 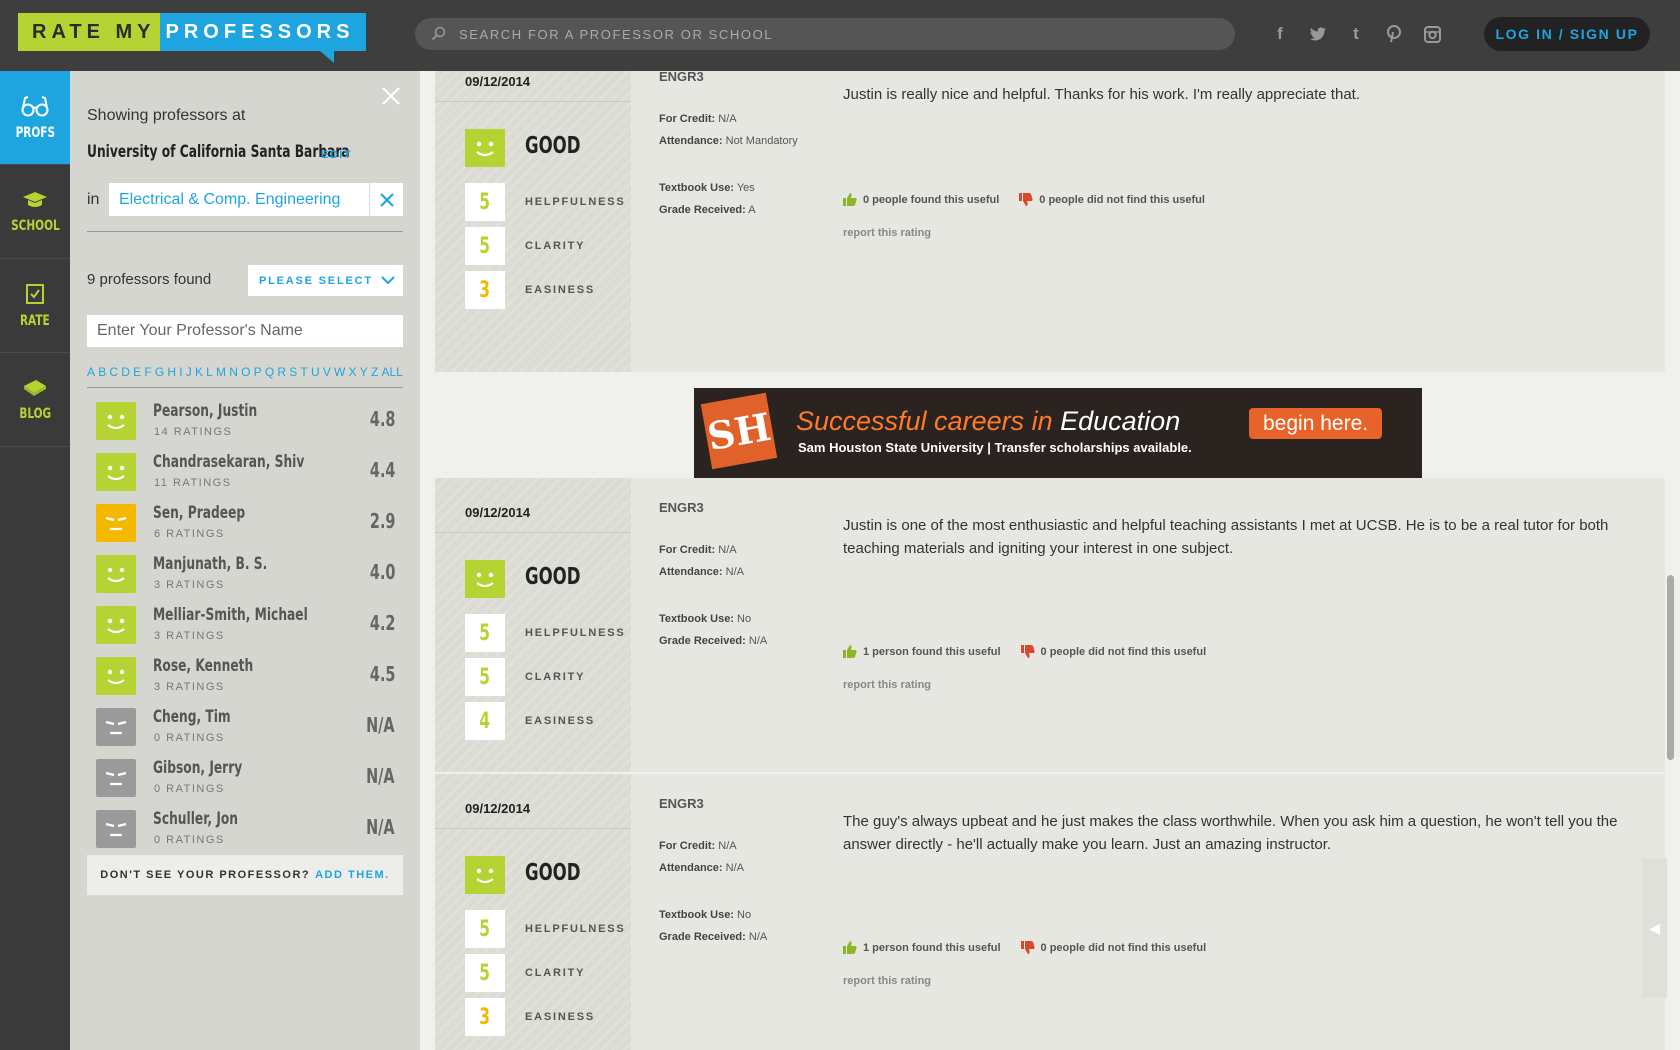 I want to click on login-signup-button: LOG IN / SIGN UP, so click(x=1567, y=34).